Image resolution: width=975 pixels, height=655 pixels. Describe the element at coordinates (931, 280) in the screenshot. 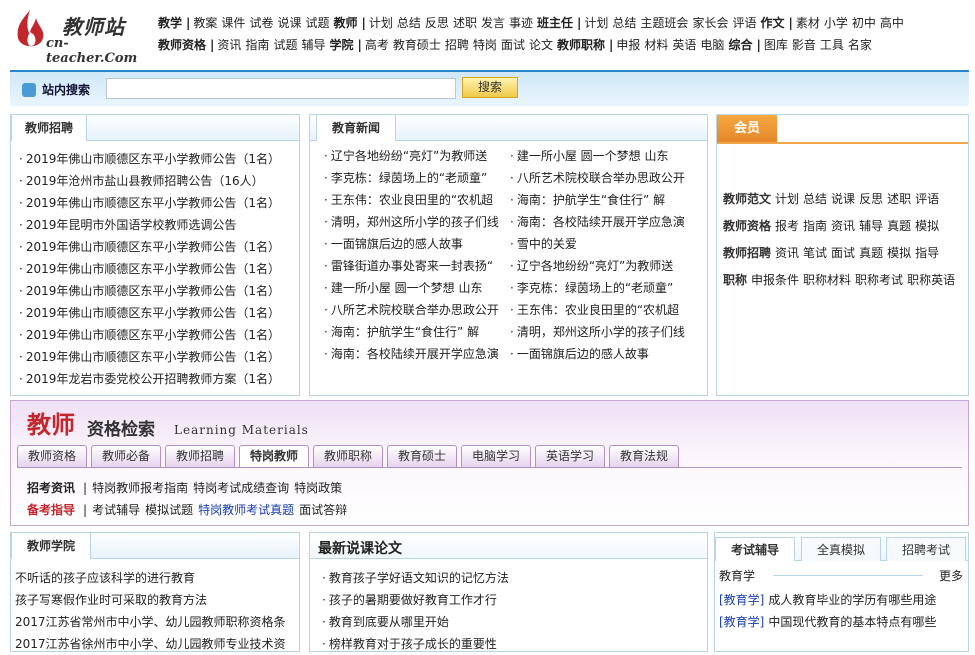

I see `member-row-link: 职称英语` at that location.